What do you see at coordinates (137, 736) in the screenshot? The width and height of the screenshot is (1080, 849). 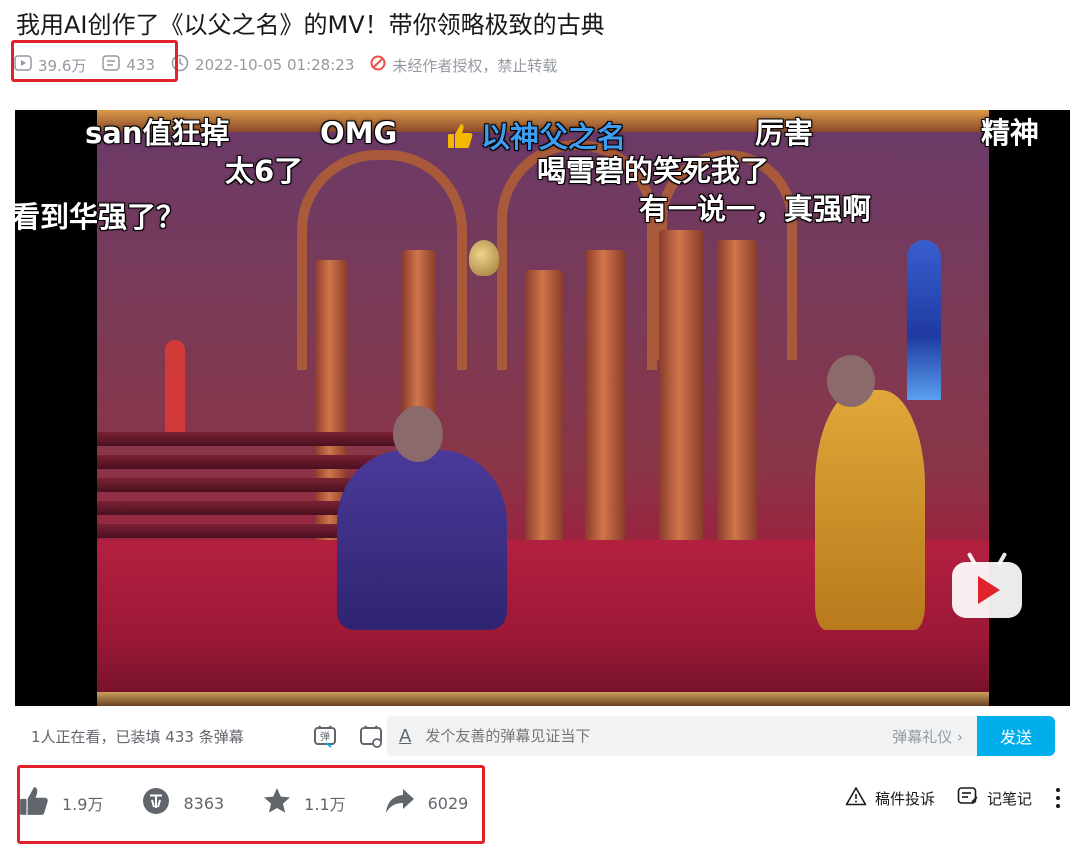 I see `watching-status: 1人正在看，已装填 433 条弹幕` at bounding box center [137, 736].